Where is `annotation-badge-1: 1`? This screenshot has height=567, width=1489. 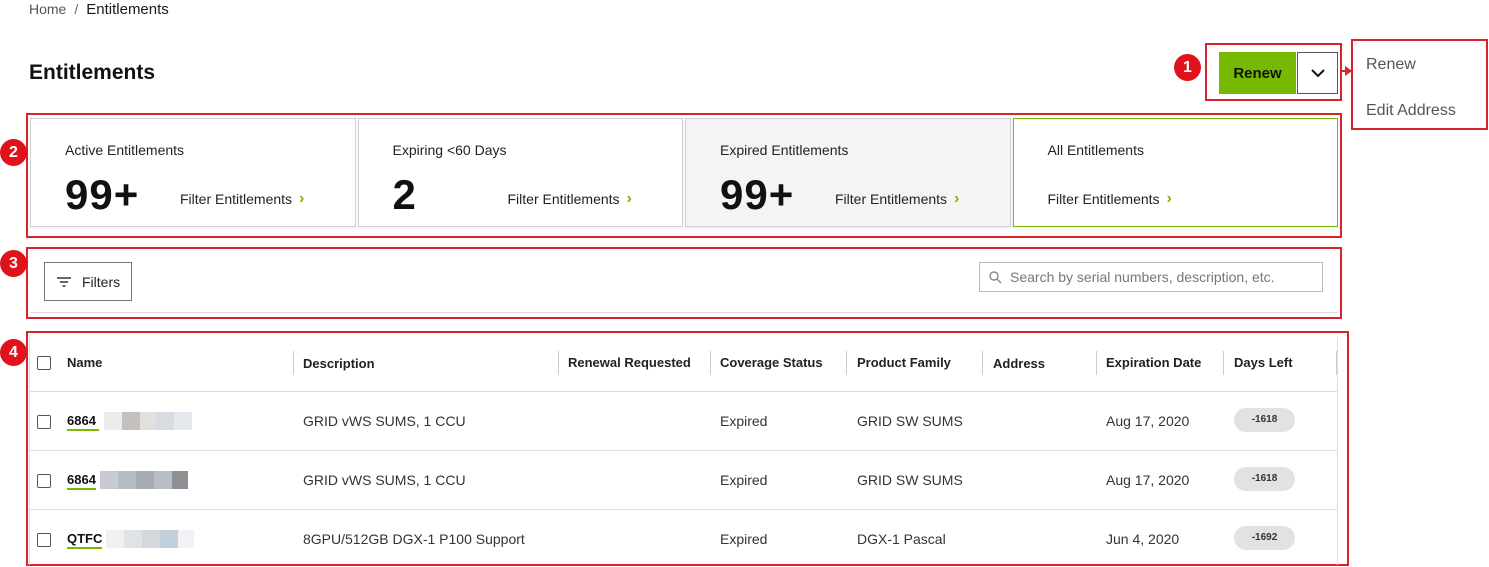 annotation-badge-1: 1 is located at coordinates (1187, 67).